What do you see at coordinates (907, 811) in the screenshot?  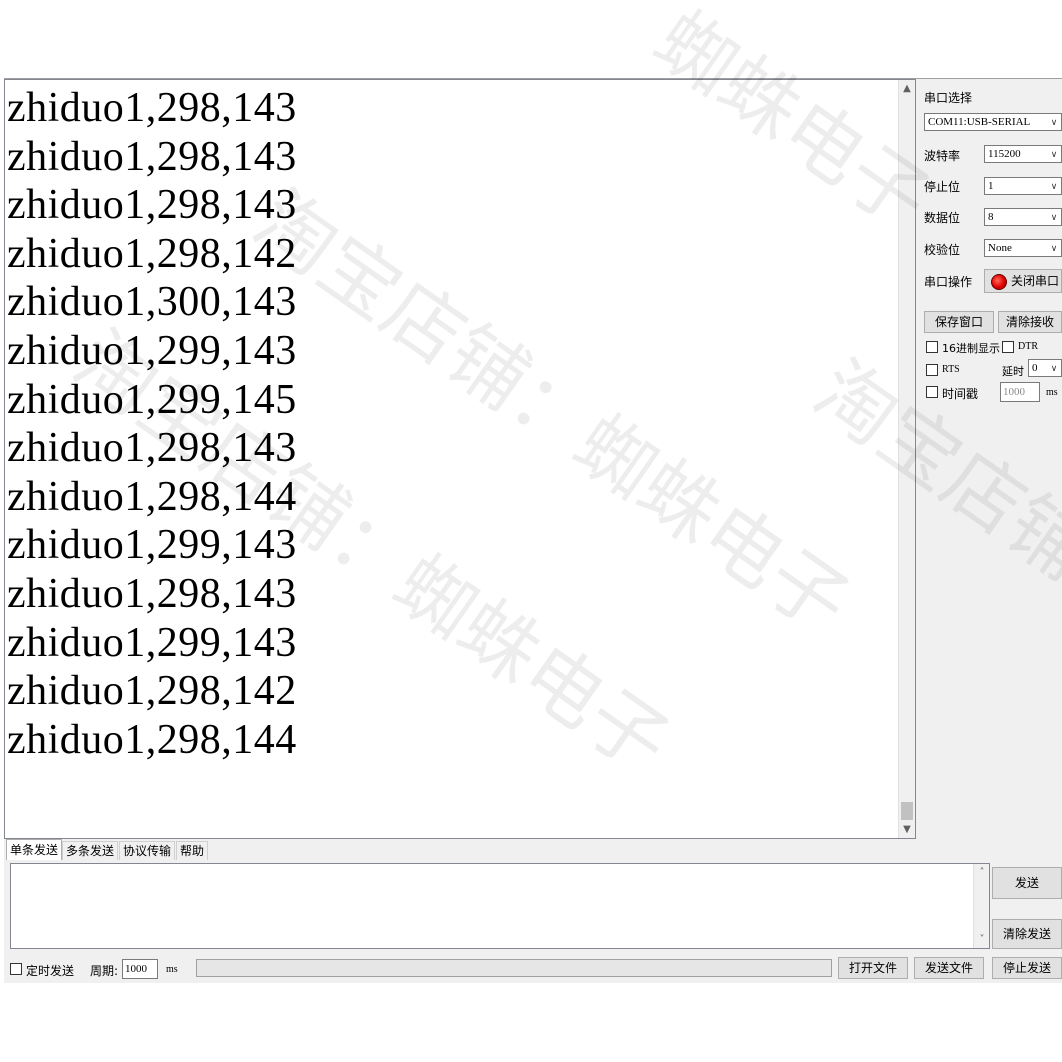 I see `scroll-thumb` at bounding box center [907, 811].